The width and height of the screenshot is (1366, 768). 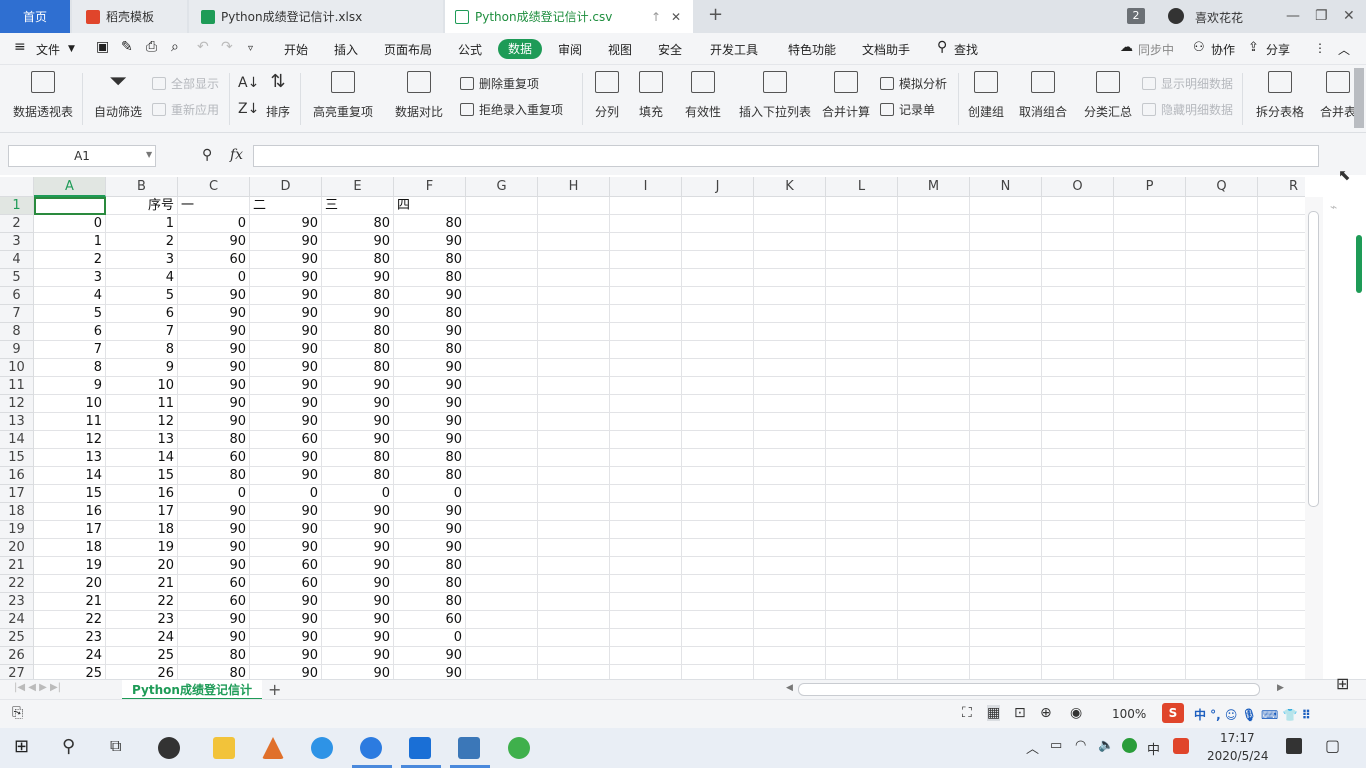 What do you see at coordinates (142, 278) in the screenshot?
I see `table-cell: 4` at bounding box center [142, 278].